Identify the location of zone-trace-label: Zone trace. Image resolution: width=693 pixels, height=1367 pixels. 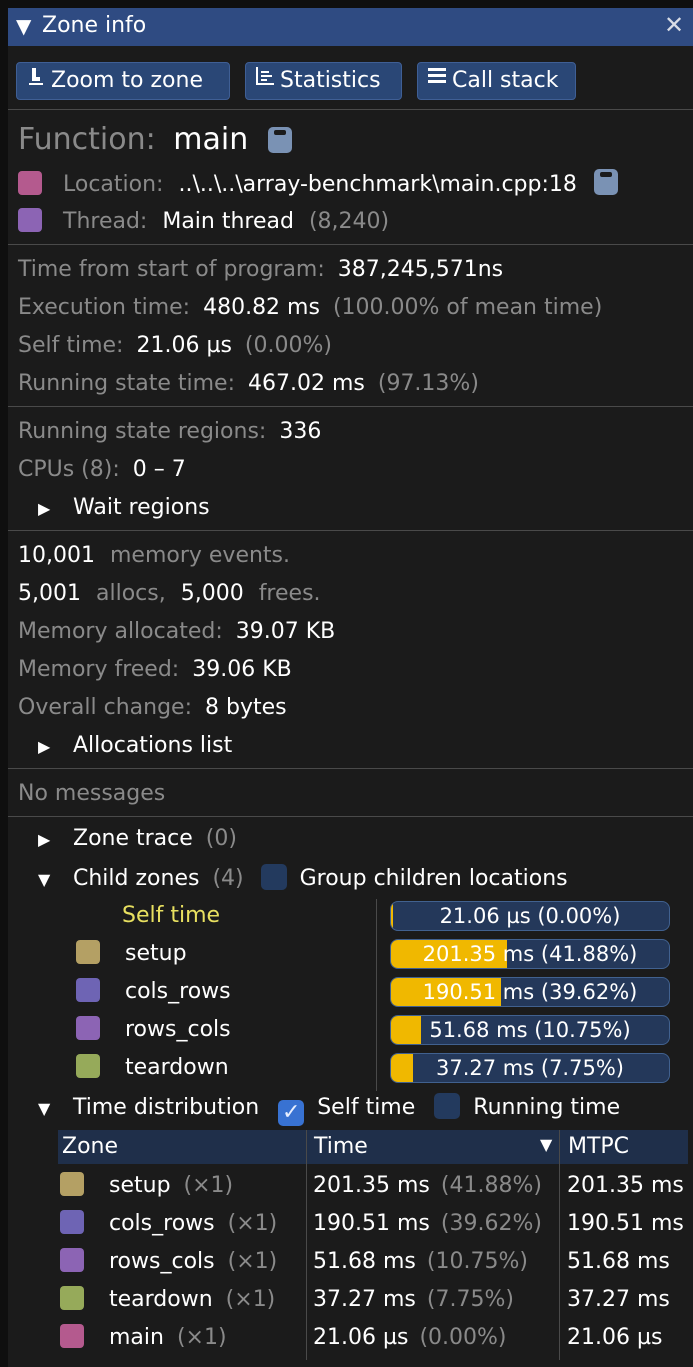
(133, 838).